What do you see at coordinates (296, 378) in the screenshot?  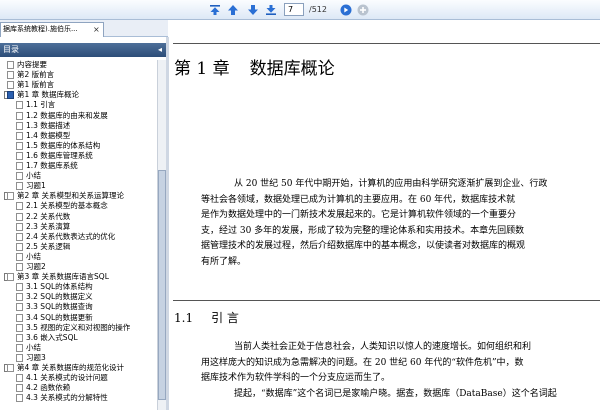 I see `text-line: 据库技术作为软件学科的一个分支应运而生了。` at bounding box center [296, 378].